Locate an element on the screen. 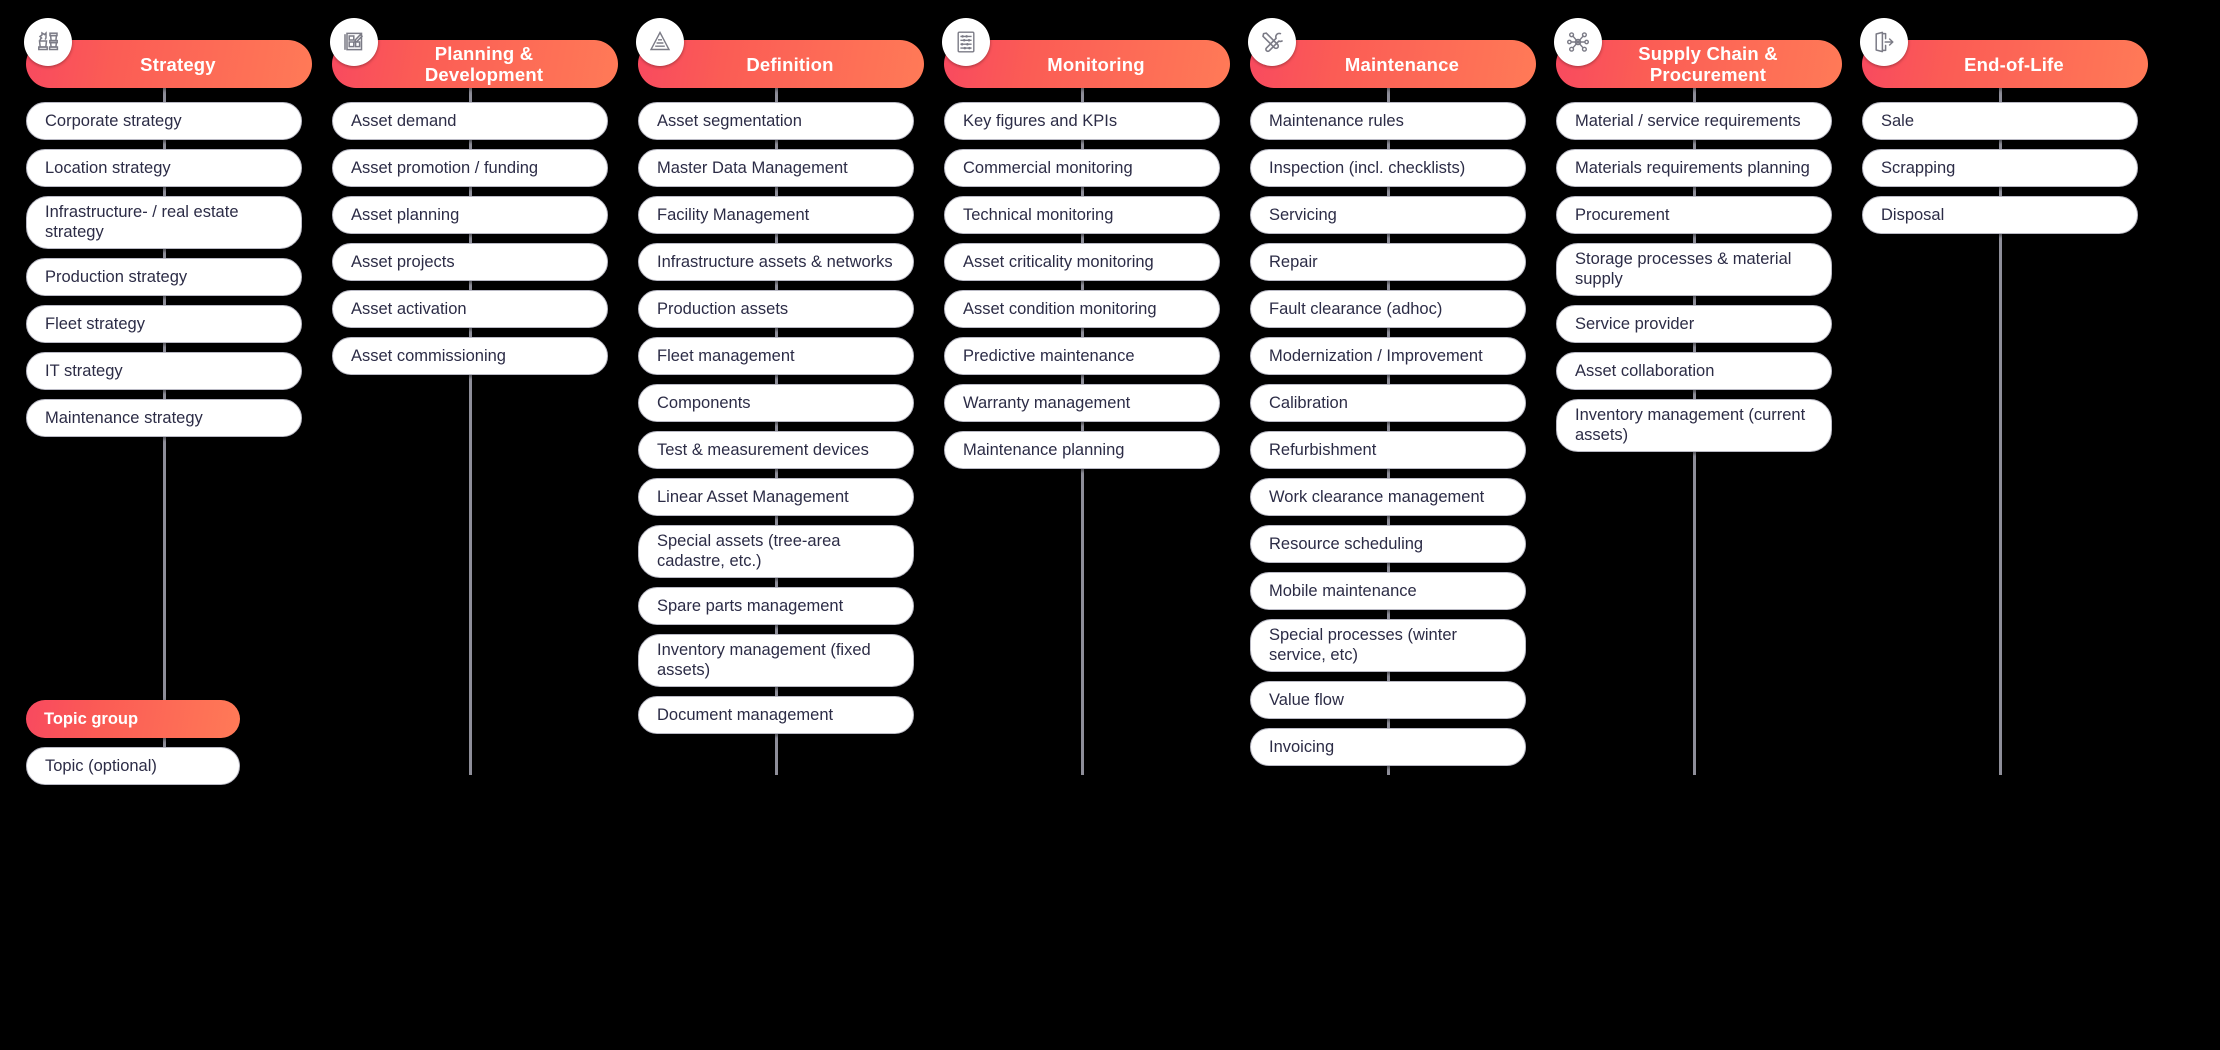 This screenshot has width=2220, height=1050. topic-pill: Storage processes & material supply is located at coordinates (1694, 269).